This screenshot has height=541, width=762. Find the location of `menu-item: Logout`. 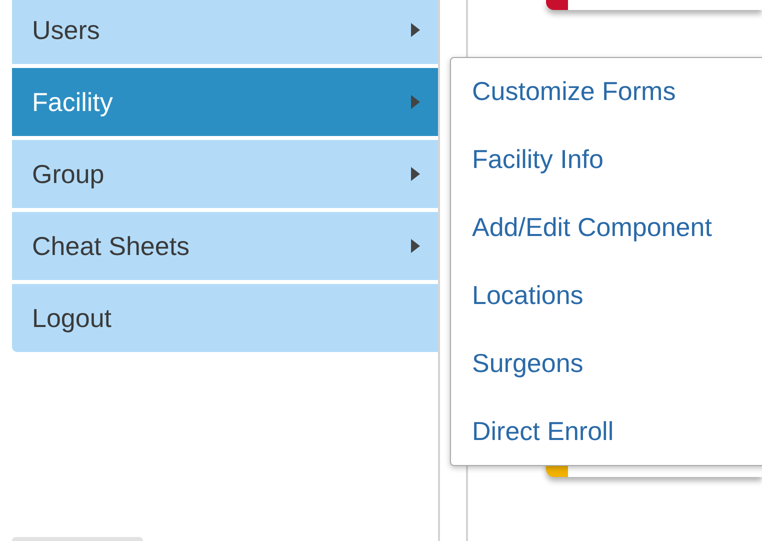

menu-item: Logout is located at coordinates (225, 318).